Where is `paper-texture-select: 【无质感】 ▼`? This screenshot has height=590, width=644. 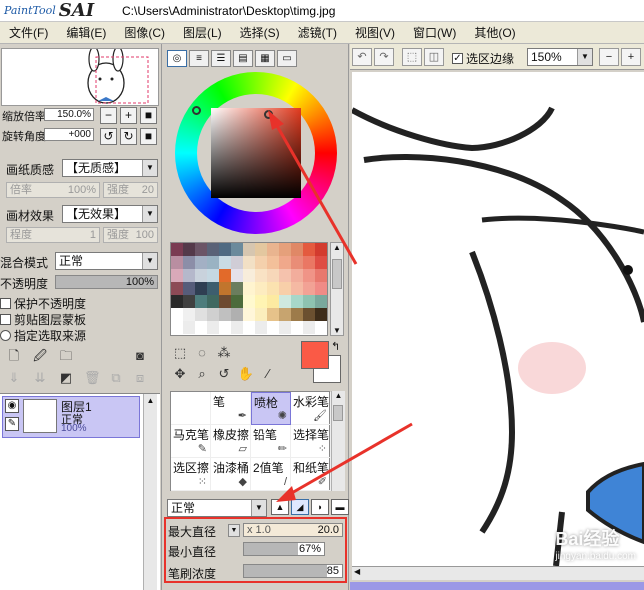 paper-texture-select: 【无质感】 ▼ is located at coordinates (110, 168).